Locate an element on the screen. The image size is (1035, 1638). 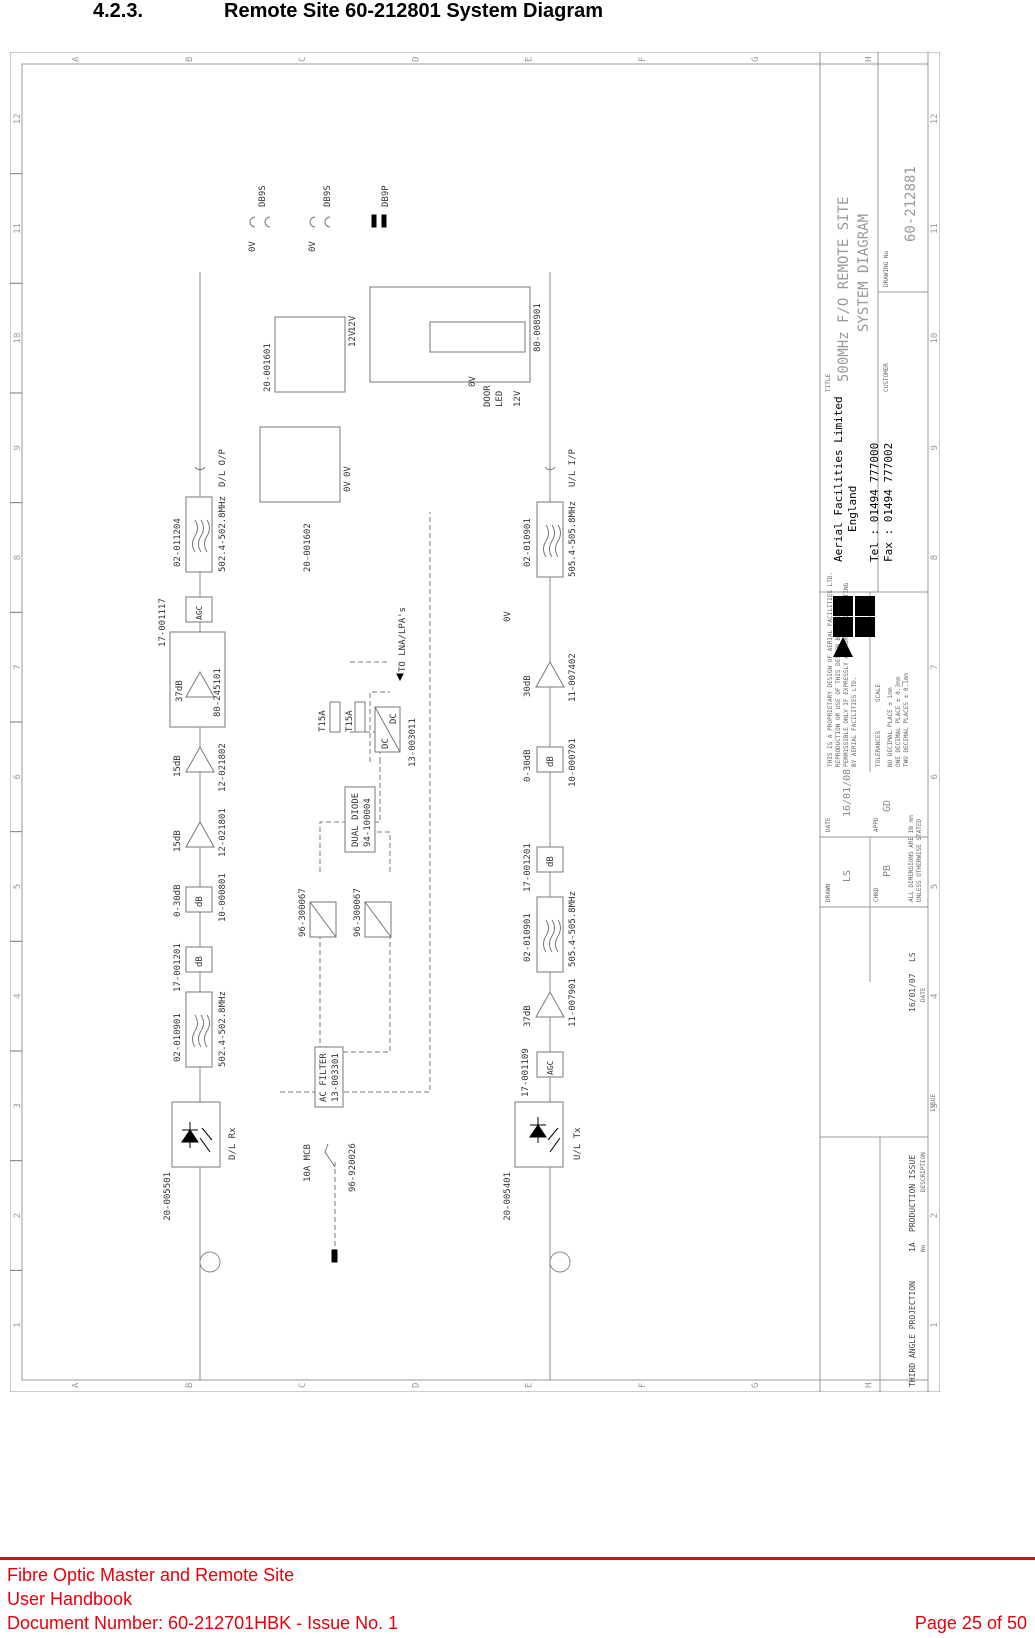
date-label: DATE is located at coordinates (828, 824).